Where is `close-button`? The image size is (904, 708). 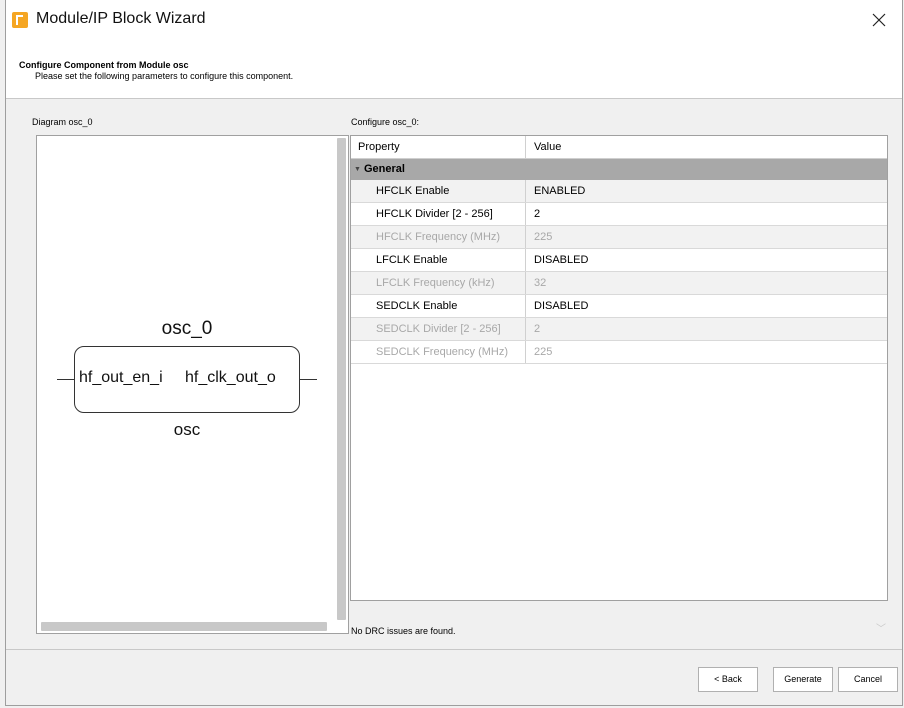
close-button is located at coordinates (879, 20).